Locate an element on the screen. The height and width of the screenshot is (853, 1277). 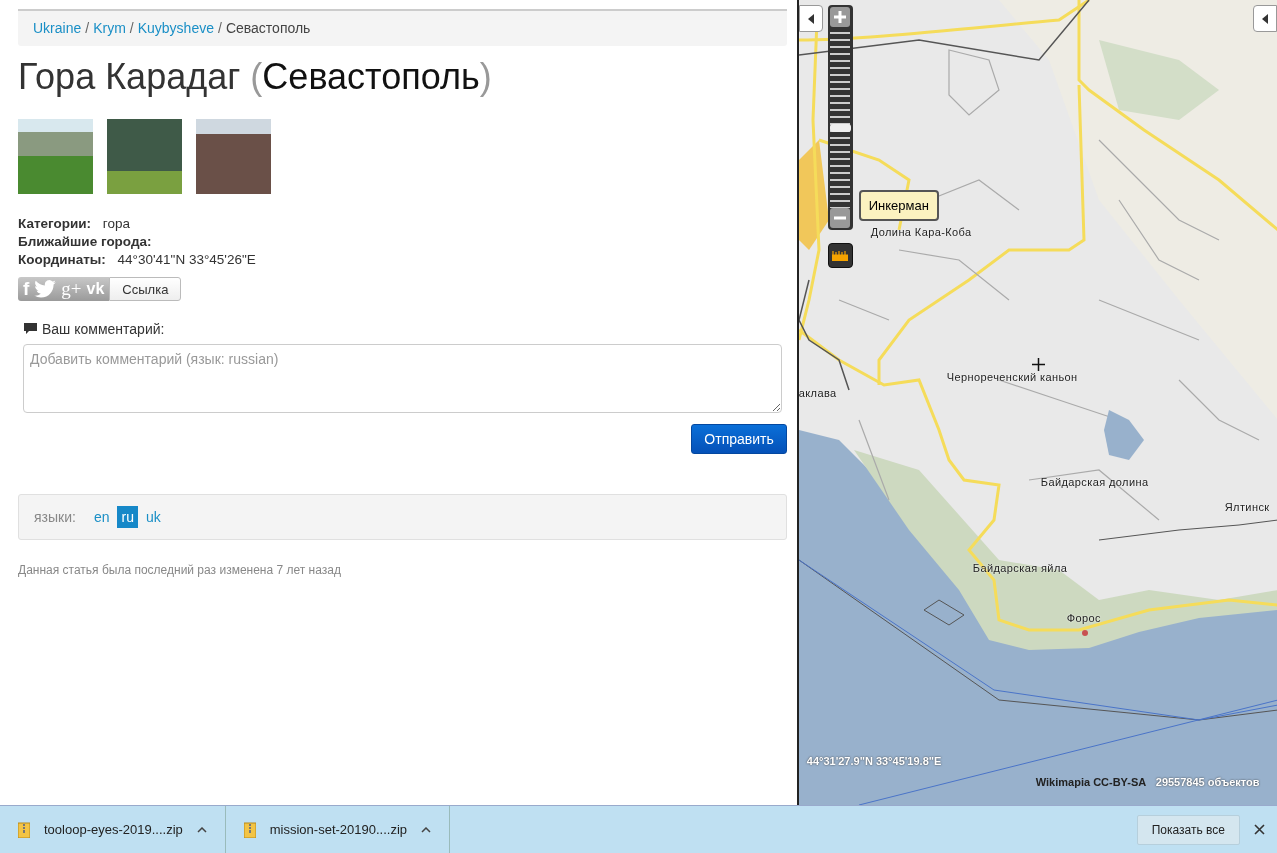
close-icon is located at coordinates (1259, 829).